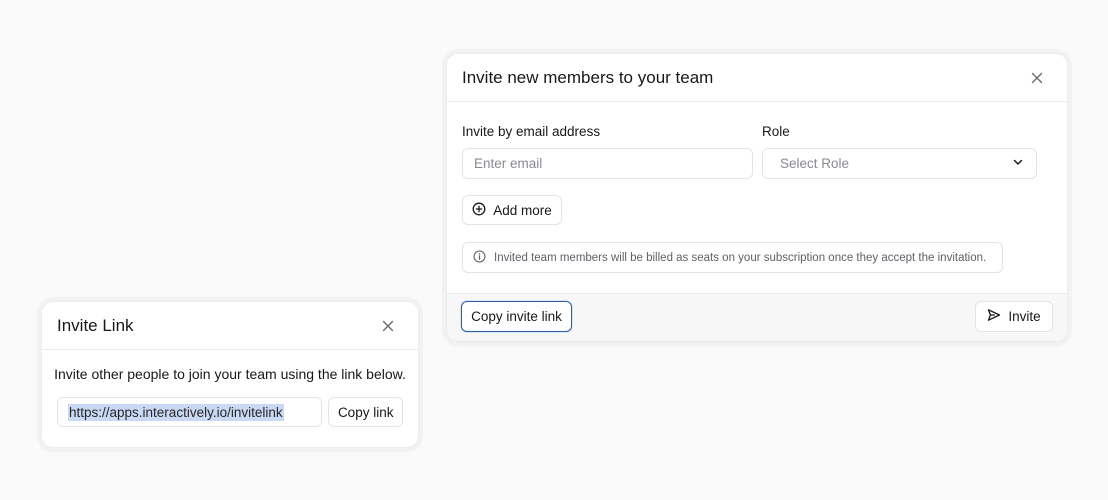  What do you see at coordinates (479, 210) in the screenshot?
I see `plus-circle-icon` at bounding box center [479, 210].